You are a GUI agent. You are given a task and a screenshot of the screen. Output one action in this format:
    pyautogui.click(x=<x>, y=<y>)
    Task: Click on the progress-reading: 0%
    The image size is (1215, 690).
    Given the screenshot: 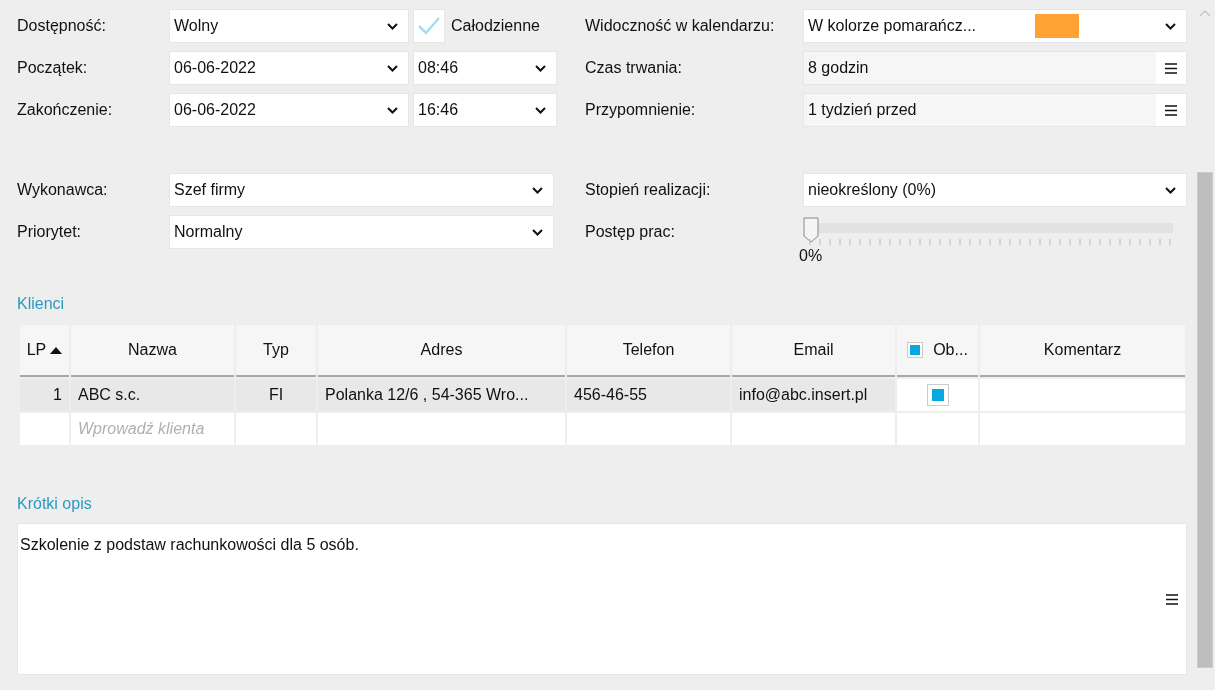 What is the action you would take?
    pyautogui.click(x=811, y=256)
    